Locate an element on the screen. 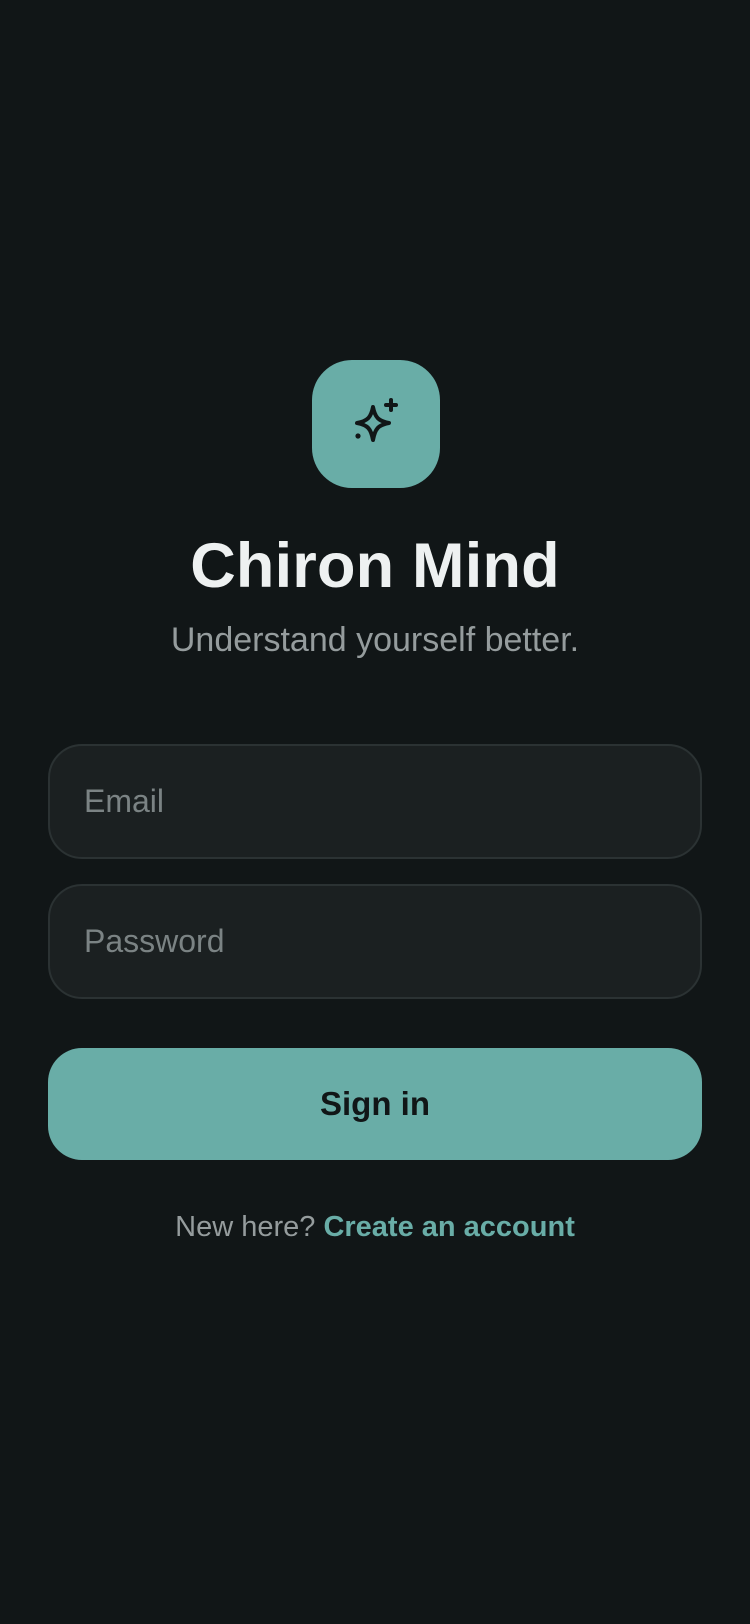 The width and height of the screenshot is (750, 1624). signup-prompt-text: New here? is located at coordinates (245, 1227).